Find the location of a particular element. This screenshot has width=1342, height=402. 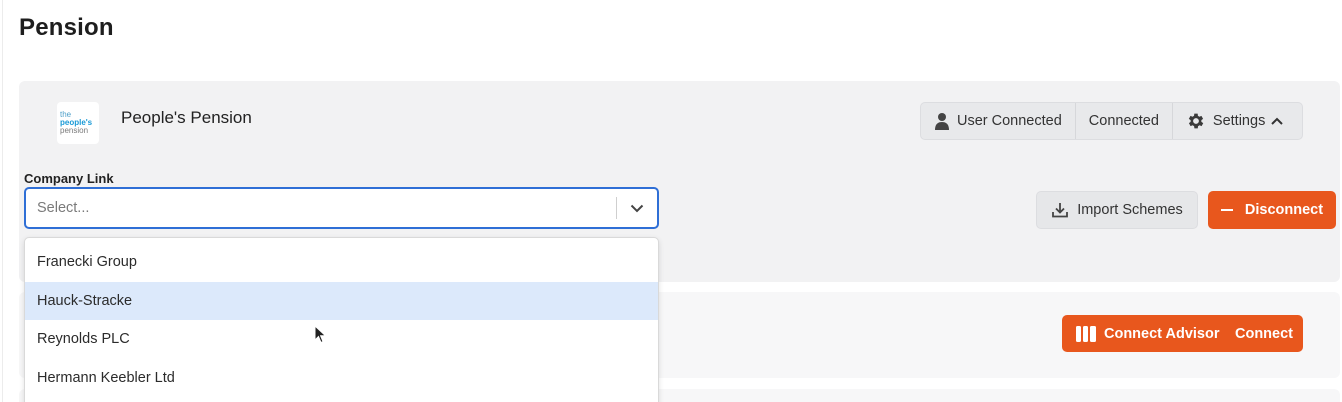

user-icon is located at coordinates (942, 121).